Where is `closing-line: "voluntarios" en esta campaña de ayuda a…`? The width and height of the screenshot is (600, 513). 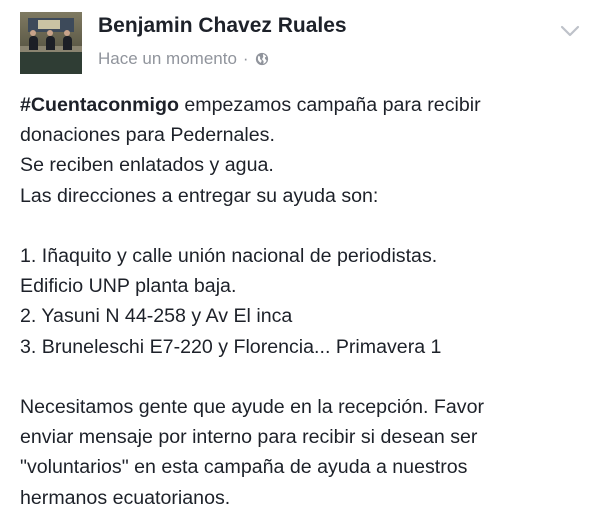
closing-line: "voluntarios" en esta campaña de ayuda a… is located at coordinates (244, 467).